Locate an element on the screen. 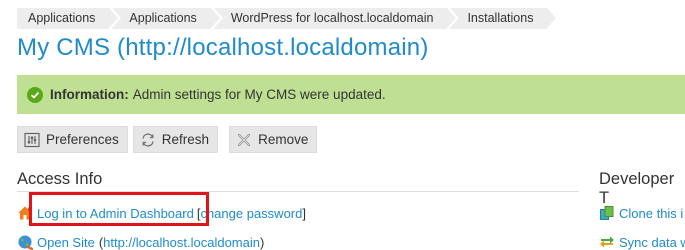 Image resolution: width=685 pixels, height=250 pixels. clone-row: Clone this i is located at coordinates (641, 213).